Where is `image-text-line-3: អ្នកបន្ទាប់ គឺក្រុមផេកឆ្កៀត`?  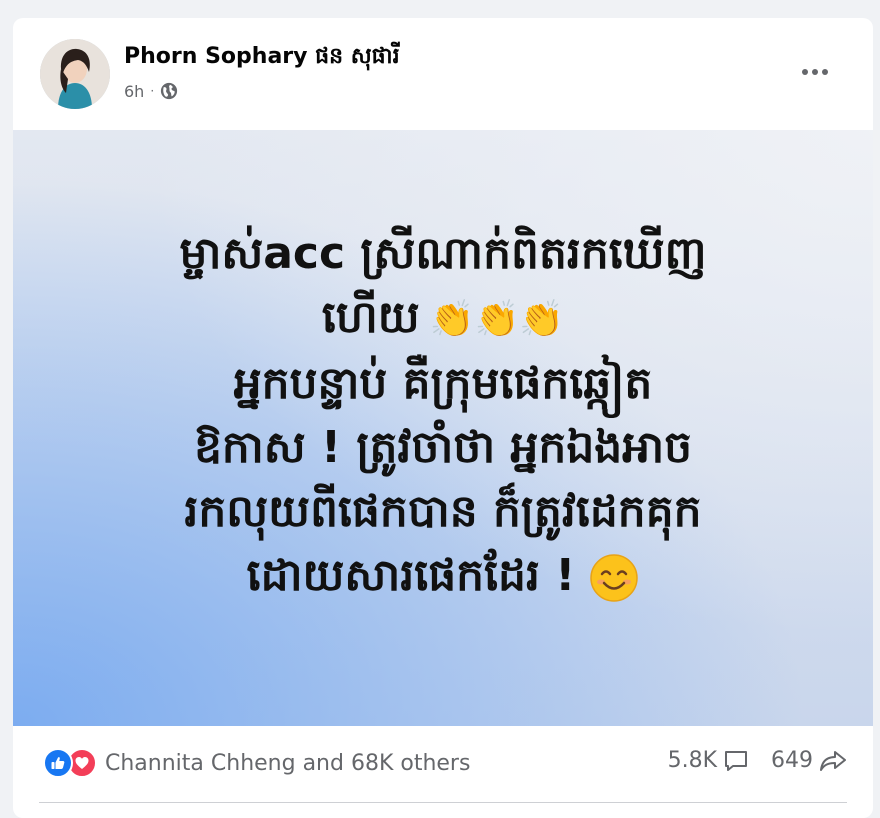
image-text-line-3: អ្នកបន្ទាប់ គឺក្រុមផេកឆ្កៀត is located at coordinates (443, 383).